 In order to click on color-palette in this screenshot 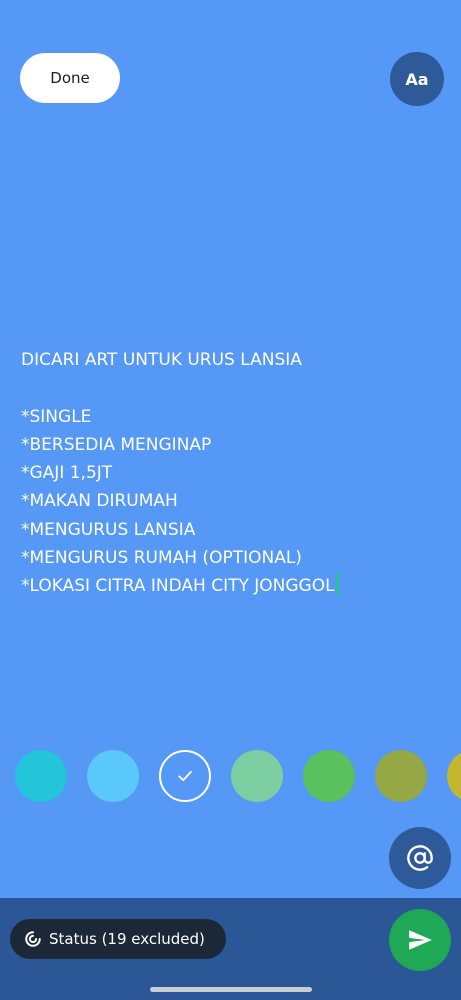, I will do `click(230, 776)`.